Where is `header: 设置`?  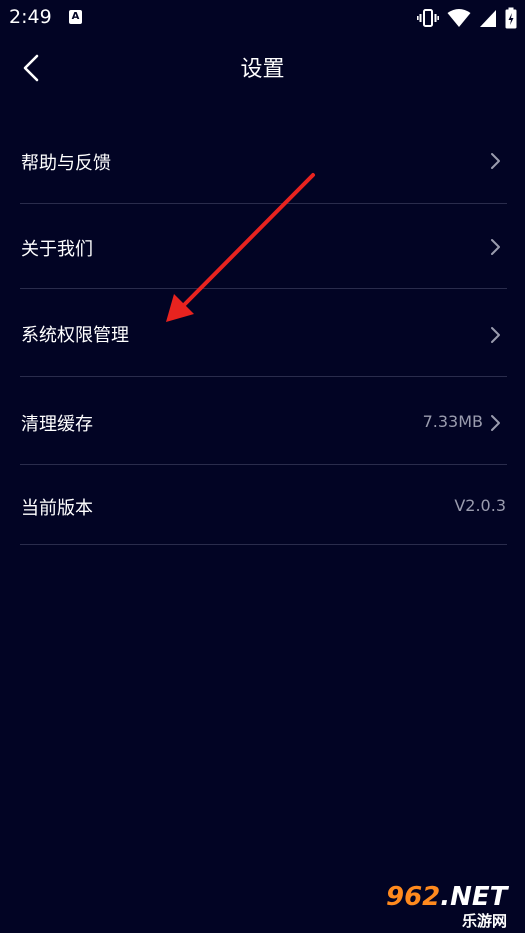 header: 设置 is located at coordinates (262, 68).